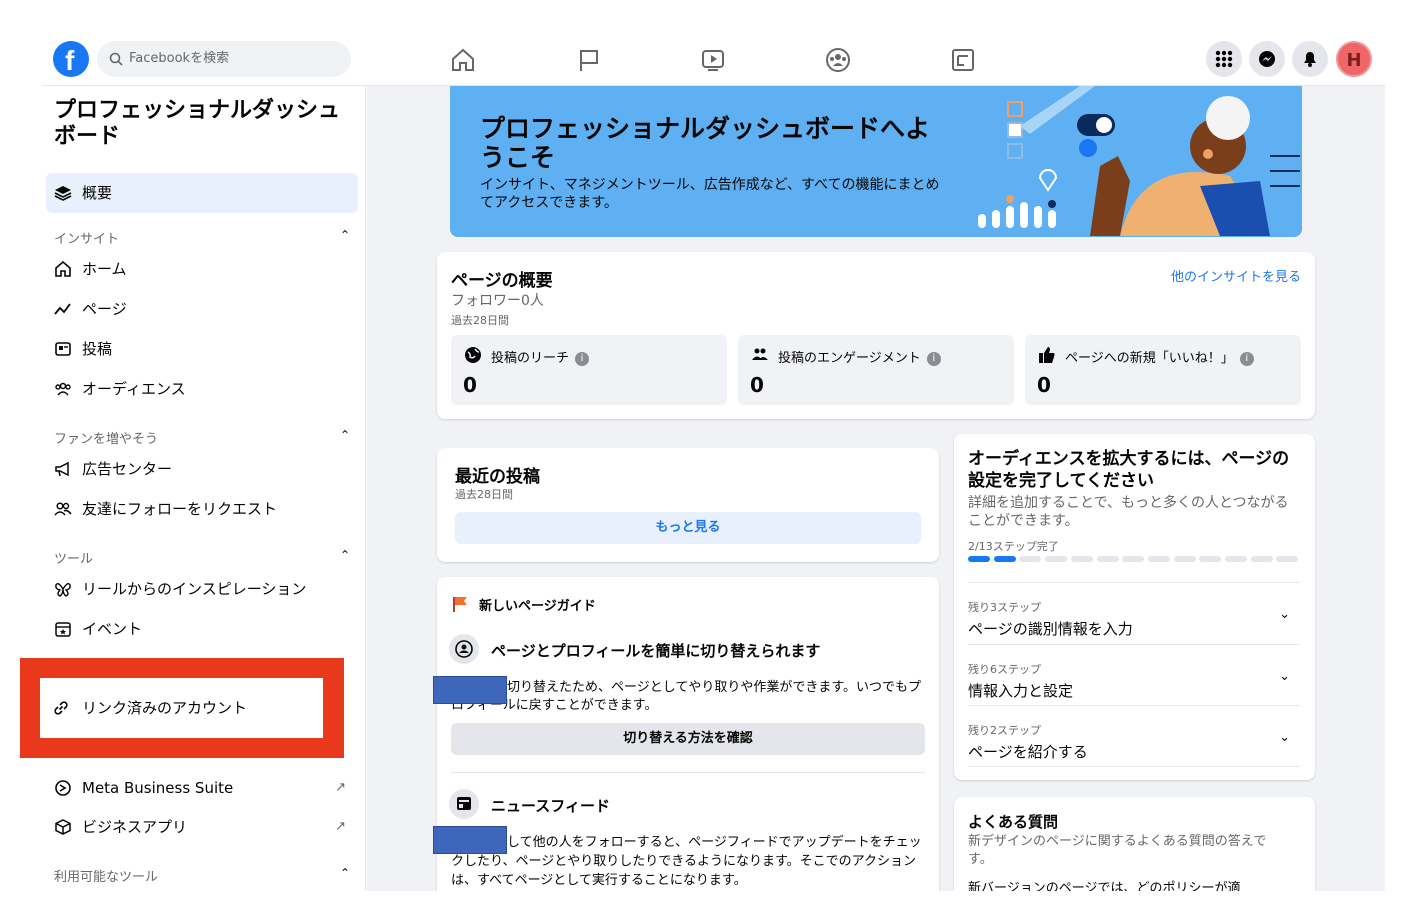  Describe the element at coordinates (1163, 370) in the screenshot. I see `metric-new-likes: ページへの新規「いいね！」 i 0` at that location.